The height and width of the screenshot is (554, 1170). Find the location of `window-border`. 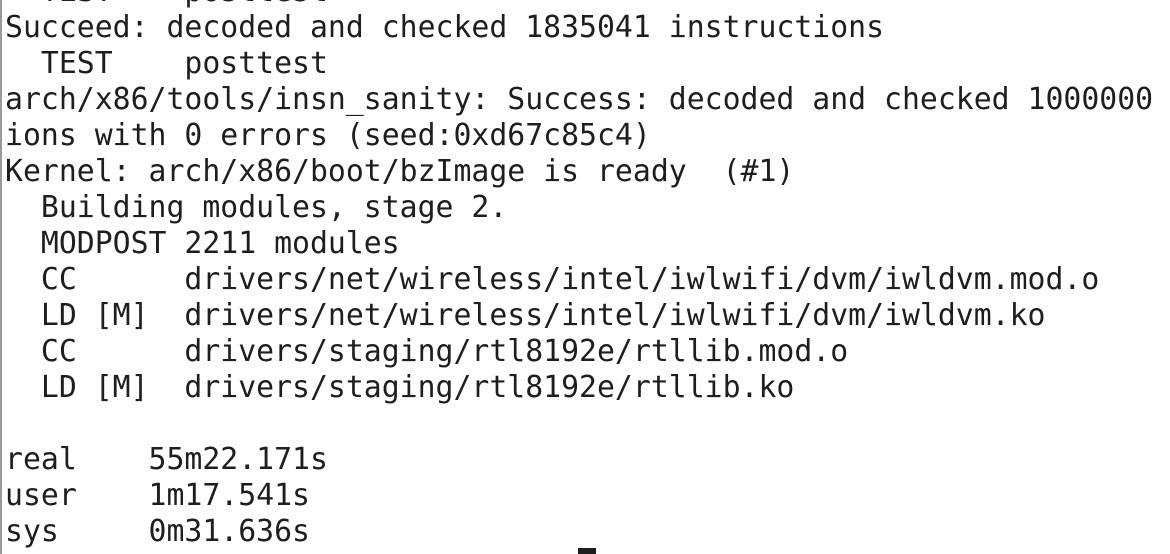

window-border is located at coordinates (1, 277).